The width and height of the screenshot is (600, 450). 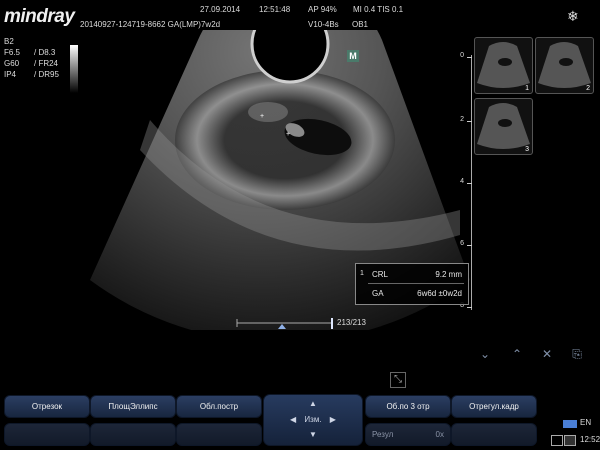 I want to click on measurement-row-ga: GA 6w6d ±0w2d, so click(x=417, y=293).